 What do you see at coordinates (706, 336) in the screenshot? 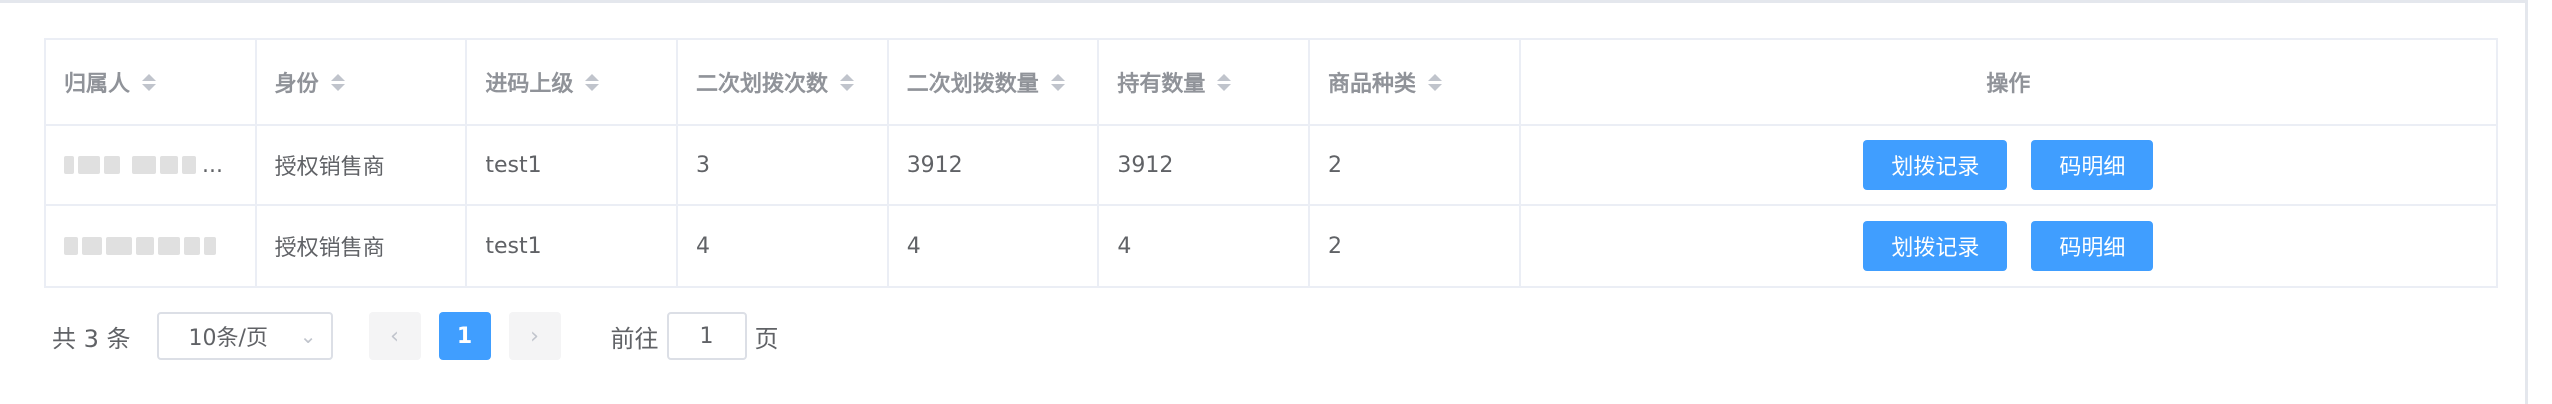
I see `goto-page-input` at bounding box center [706, 336].